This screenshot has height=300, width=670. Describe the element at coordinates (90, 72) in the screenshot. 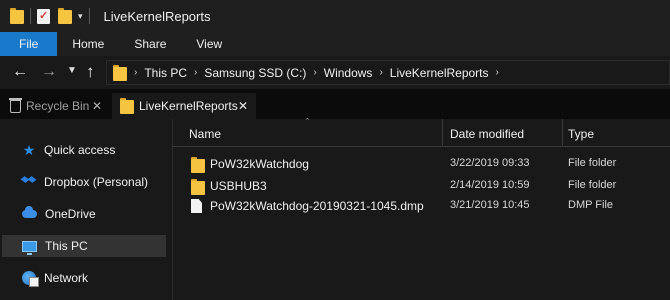

I see `up-arrow-icon: ↑` at that location.